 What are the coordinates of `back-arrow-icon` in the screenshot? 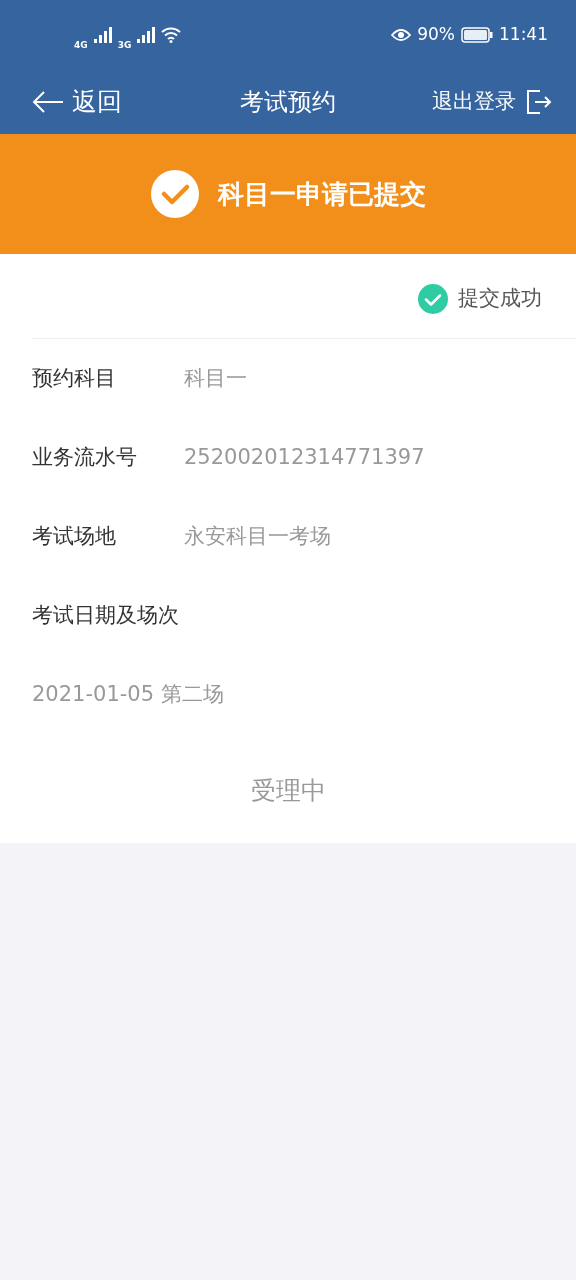 It's located at (48, 102).